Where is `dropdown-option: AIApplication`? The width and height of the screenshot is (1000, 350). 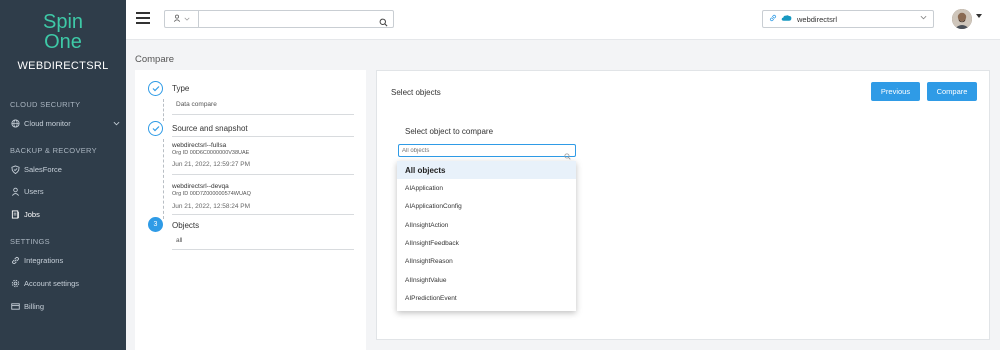
dropdown-option: AIApplication is located at coordinates (486, 188).